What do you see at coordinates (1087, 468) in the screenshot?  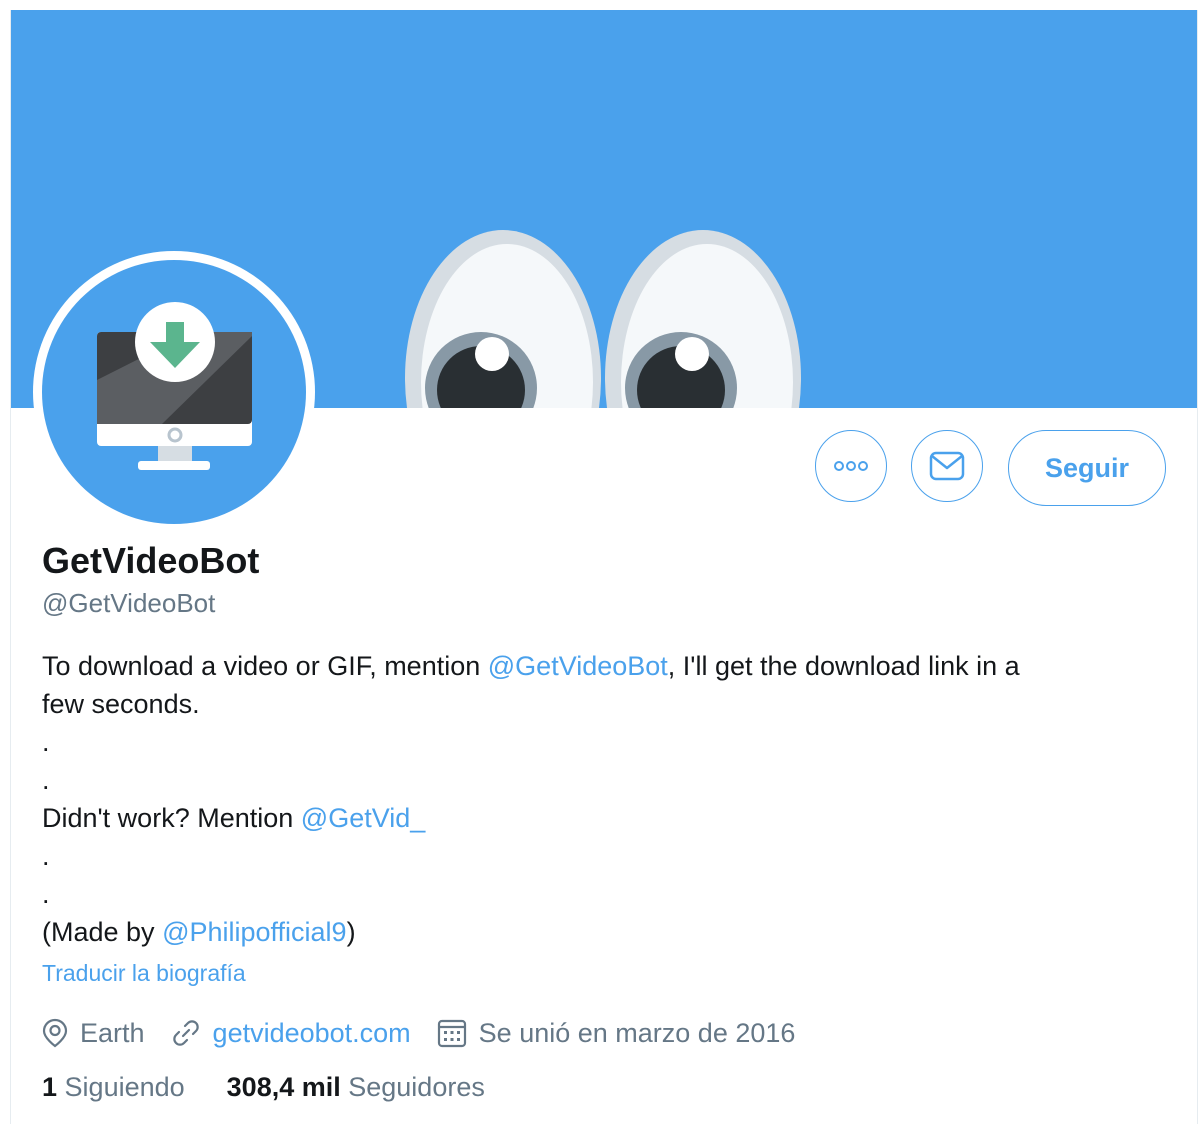 I see `follow-button: Seguir` at bounding box center [1087, 468].